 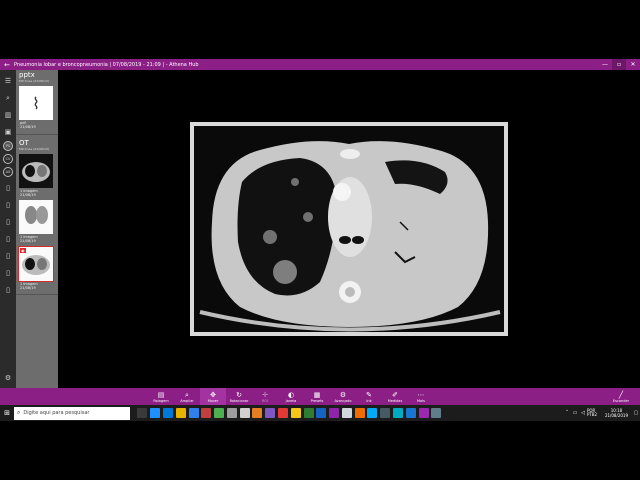 I want to click on hide-toolbar-button: ╱ Esconder, so click(x=621, y=396).